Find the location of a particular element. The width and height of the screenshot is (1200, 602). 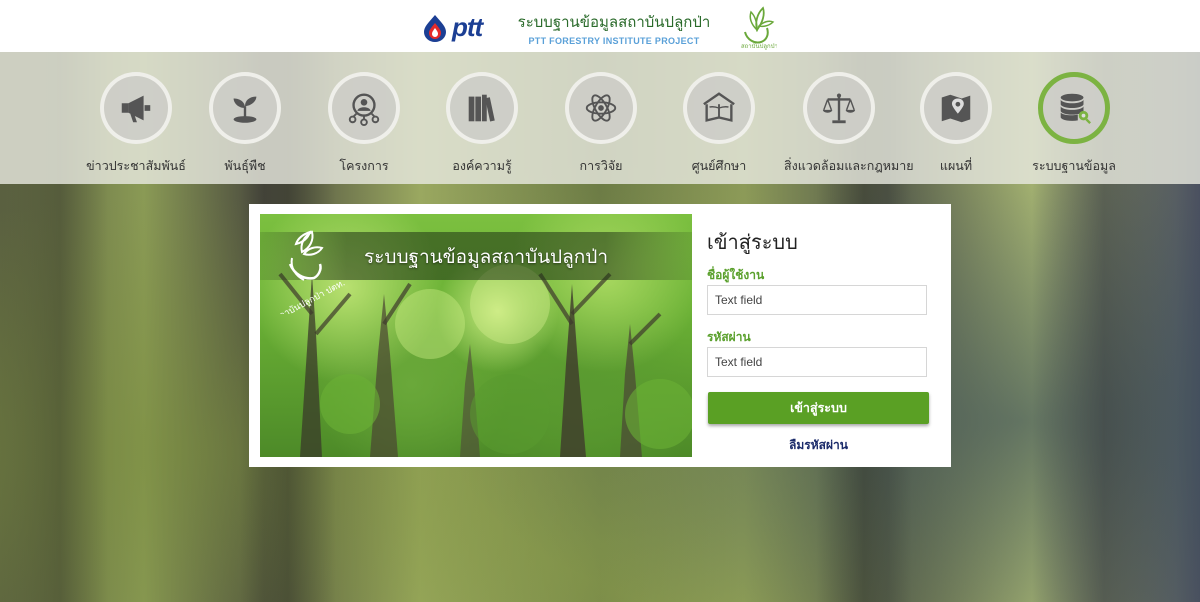

nav-item-map: แผนที่ is located at coordinates (956, 124).